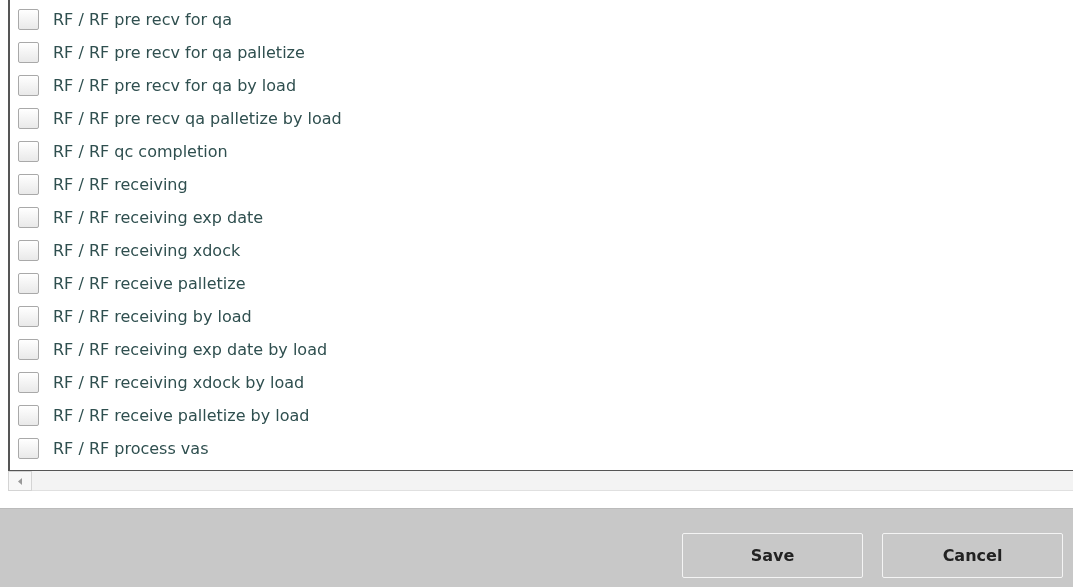  What do you see at coordinates (152, 316) in the screenshot?
I see `item-label: RF / RF receiving by load` at bounding box center [152, 316].